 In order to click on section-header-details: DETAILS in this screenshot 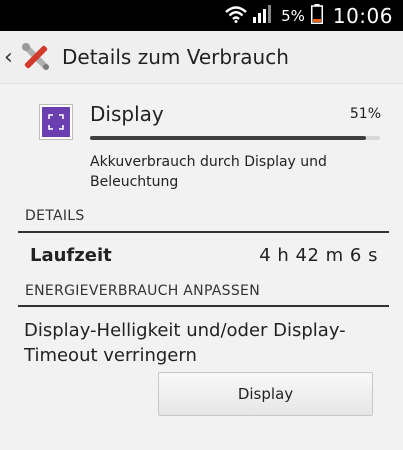, I will do `click(55, 216)`.